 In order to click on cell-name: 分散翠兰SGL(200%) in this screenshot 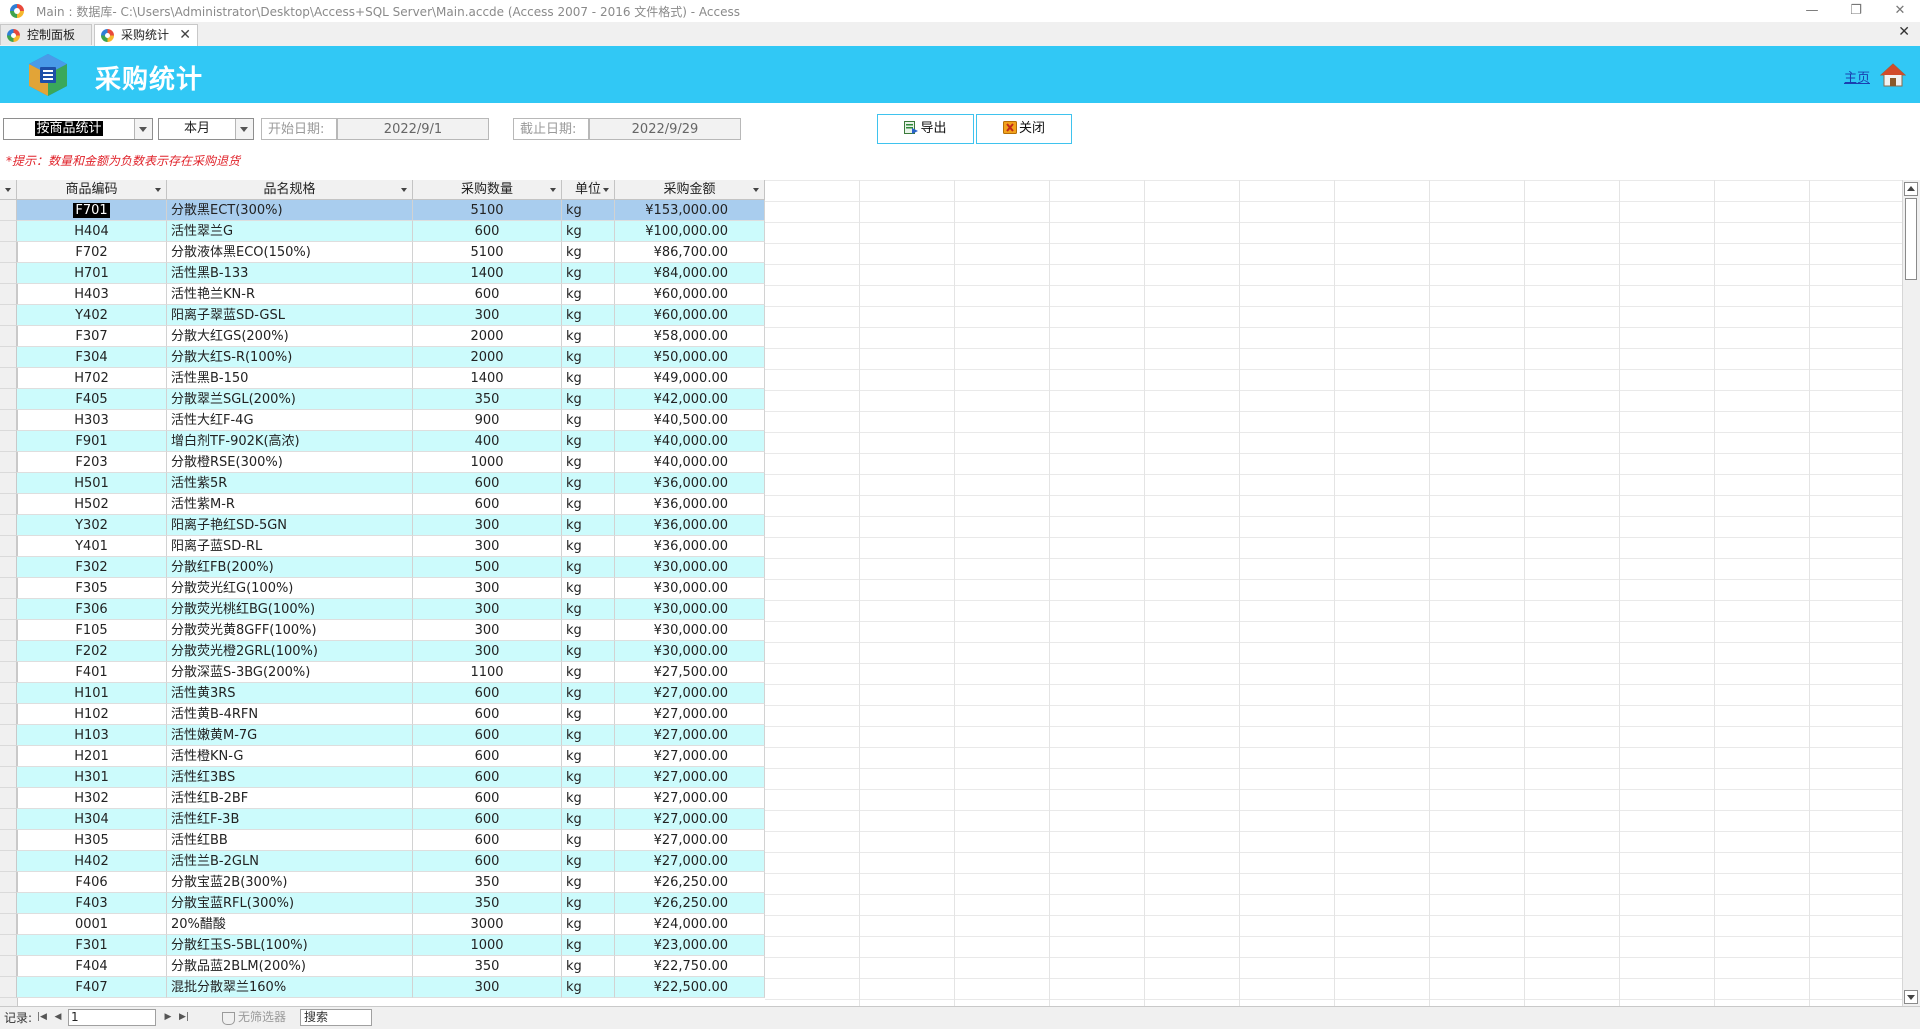, I will do `click(290, 399)`.